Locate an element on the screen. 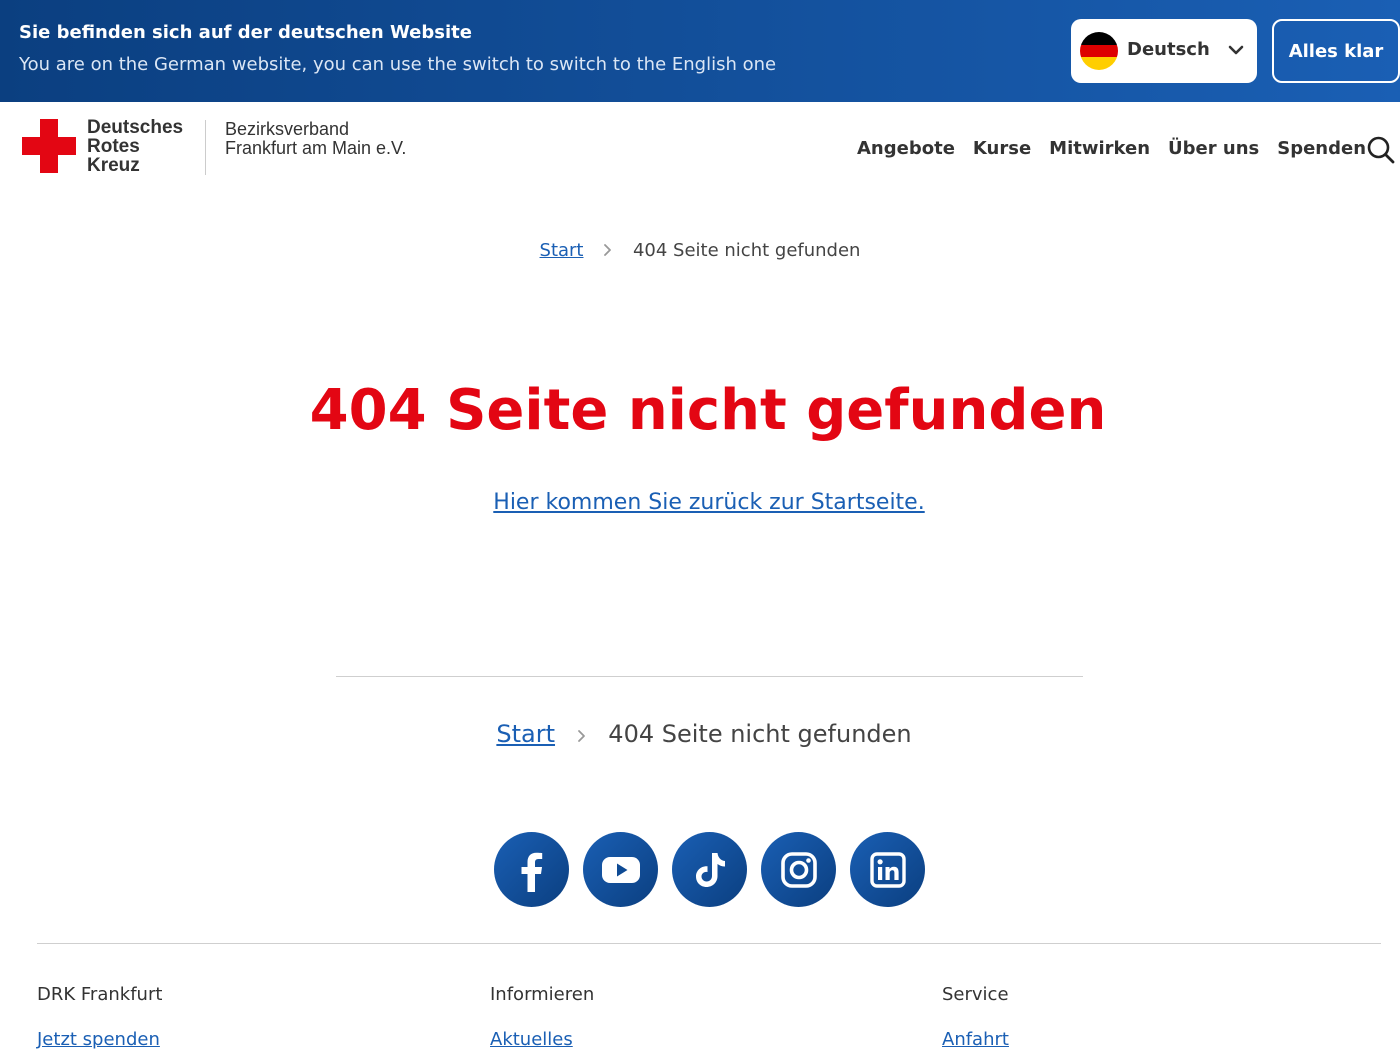 Image resolution: width=1400 pixels, height=1050 pixels. logo-divider is located at coordinates (205, 147).